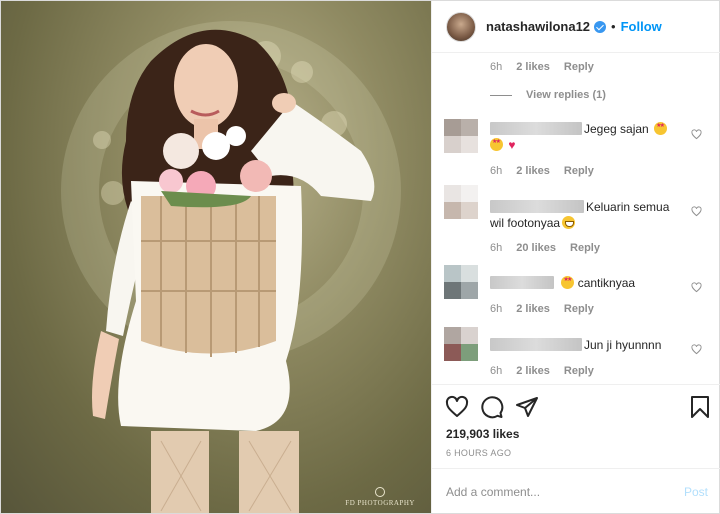 The height and width of the screenshot is (514, 720). Describe the element at coordinates (606, 283) in the screenshot. I see `comment-body: cantiknyaa` at that location.